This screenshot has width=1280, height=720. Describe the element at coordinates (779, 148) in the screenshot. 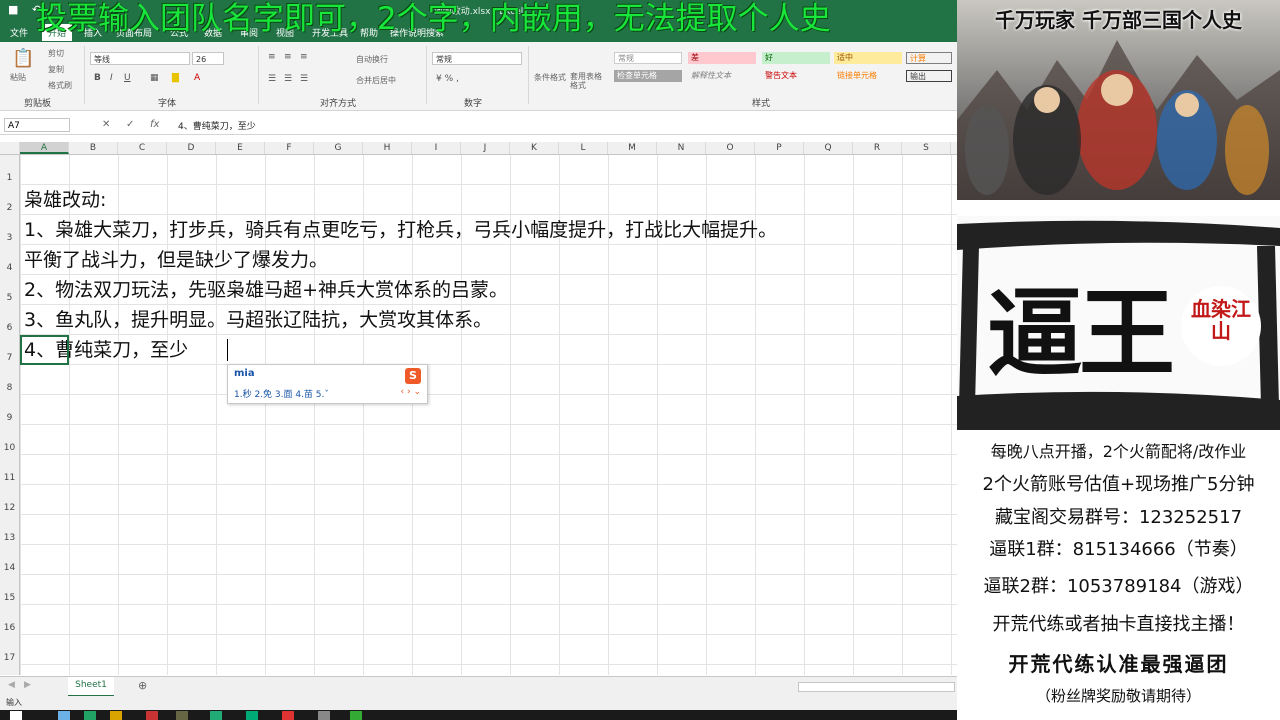

I see `column-header-p: P` at that location.